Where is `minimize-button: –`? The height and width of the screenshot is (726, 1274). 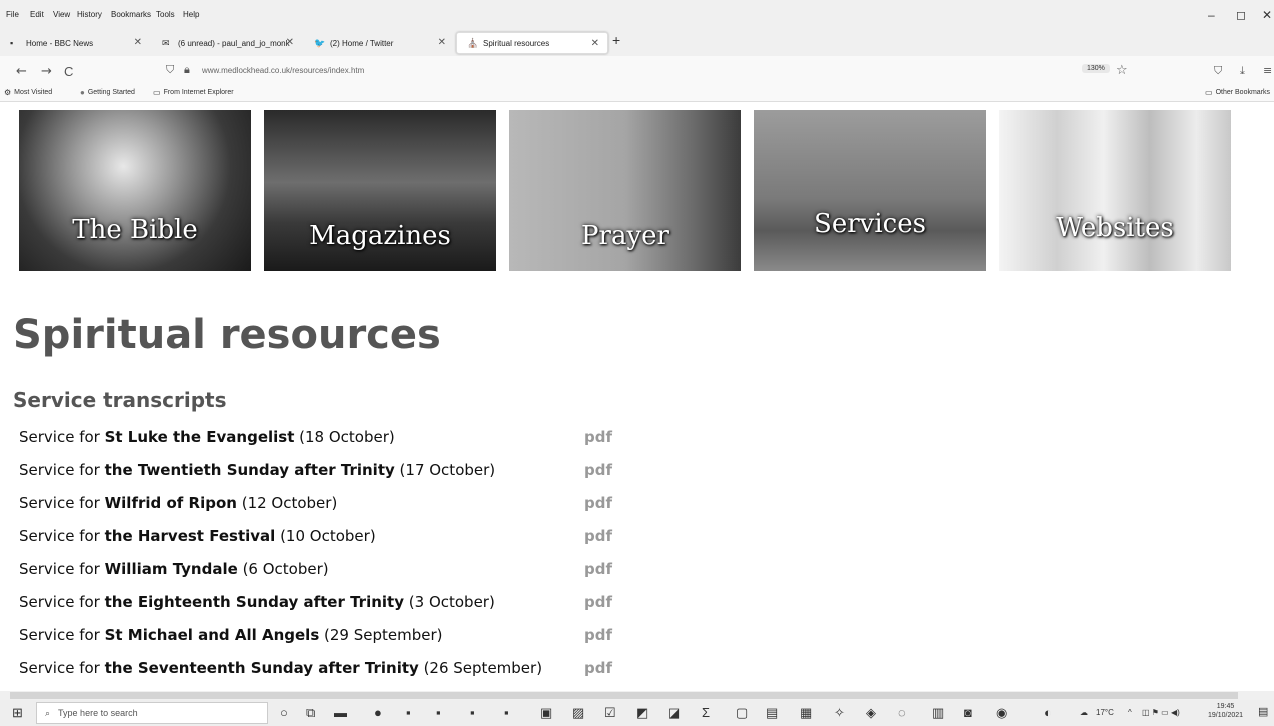 minimize-button: – is located at coordinates (1211, 15).